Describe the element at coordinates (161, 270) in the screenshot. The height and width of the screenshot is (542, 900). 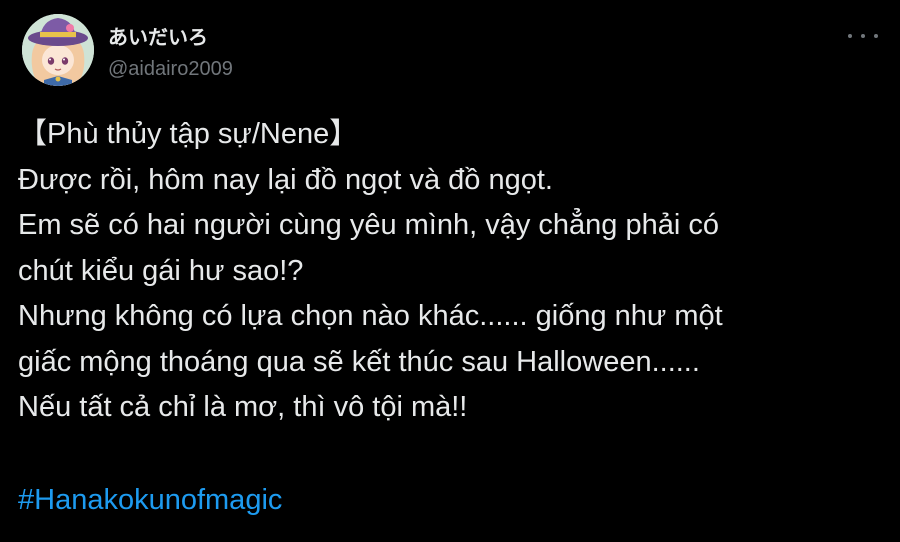
I see `tweet-text-line: chút kiểu gái hư sao!?` at that location.